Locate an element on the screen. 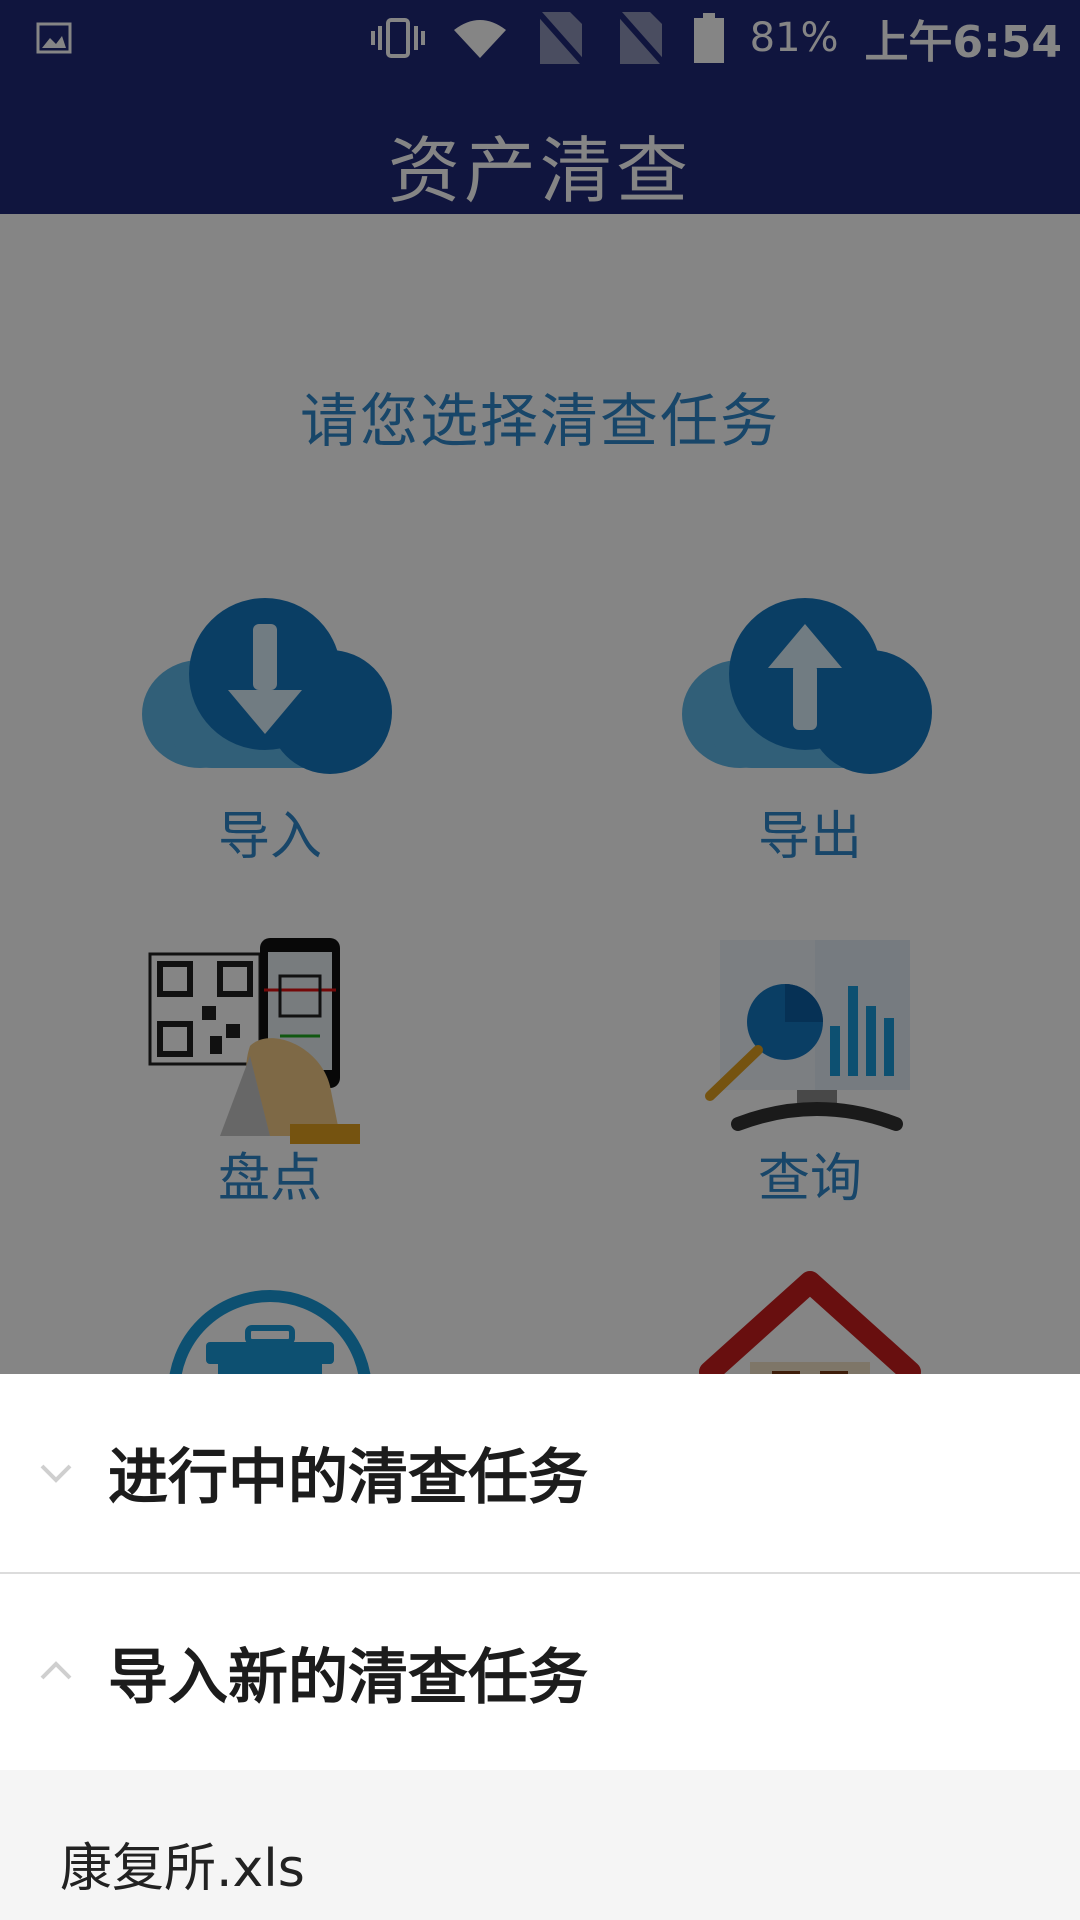 The width and height of the screenshot is (1080, 1920). file-item: 康复所.xls is located at coordinates (182, 1863).